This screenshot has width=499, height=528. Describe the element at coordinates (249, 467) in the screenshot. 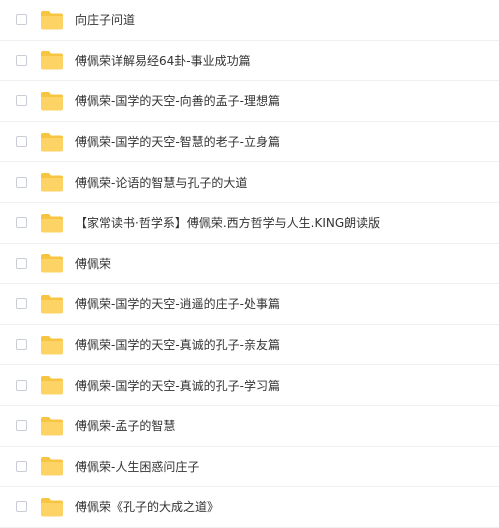

I see `file-row: 傅佩荣-人生困惑问庄子` at that location.